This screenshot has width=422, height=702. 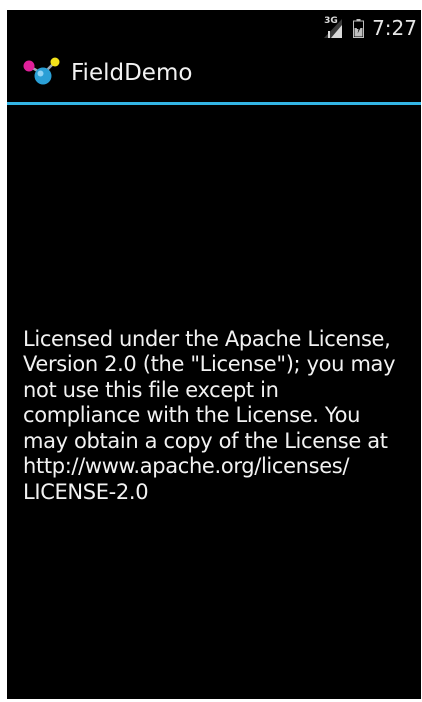 I want to click on signal-indicator: 3G, so click(x=333, y=27).